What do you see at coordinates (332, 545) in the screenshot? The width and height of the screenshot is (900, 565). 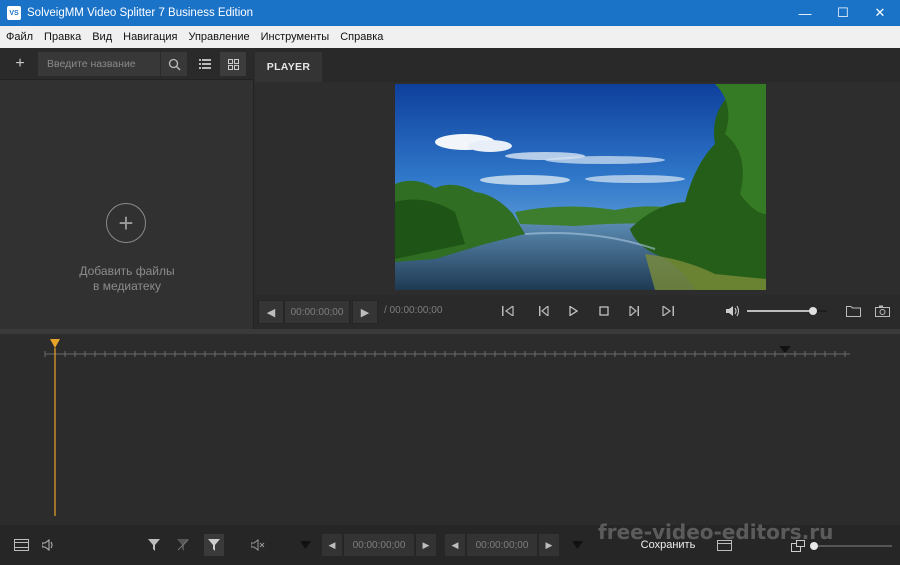 I see `in-prev-button: ◀` at bounding box center [332, 545].